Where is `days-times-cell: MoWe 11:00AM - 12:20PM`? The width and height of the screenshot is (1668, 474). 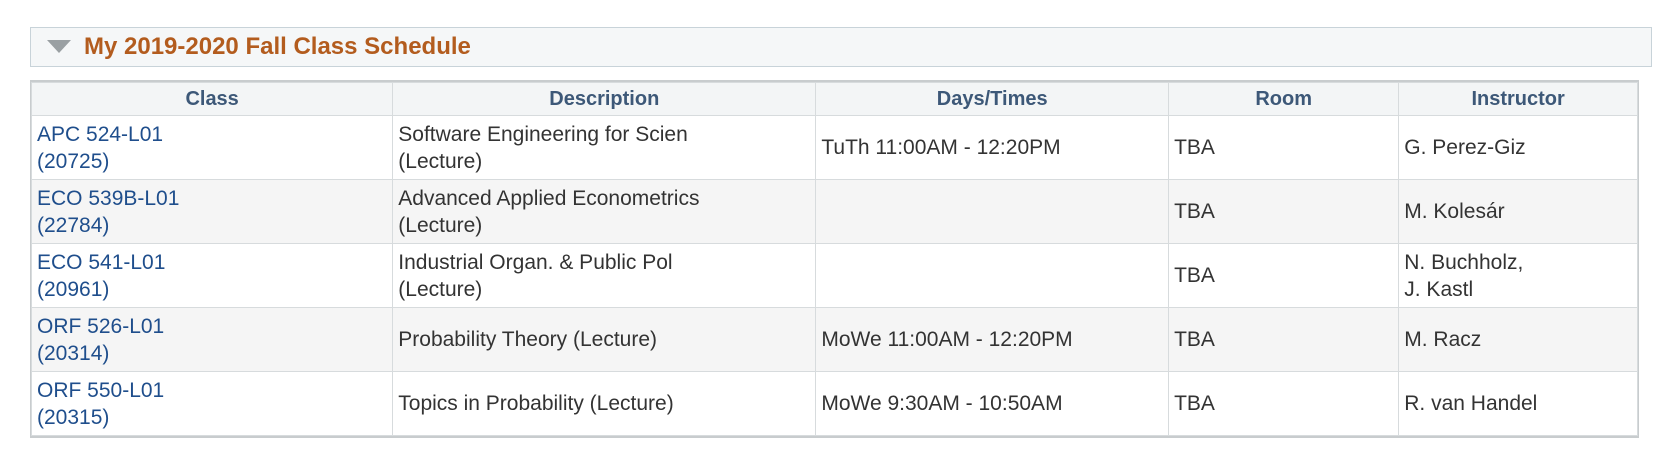 days-times-cell: MoWe 11:00AM - 12:20PM is located at coordinates (992, 339).